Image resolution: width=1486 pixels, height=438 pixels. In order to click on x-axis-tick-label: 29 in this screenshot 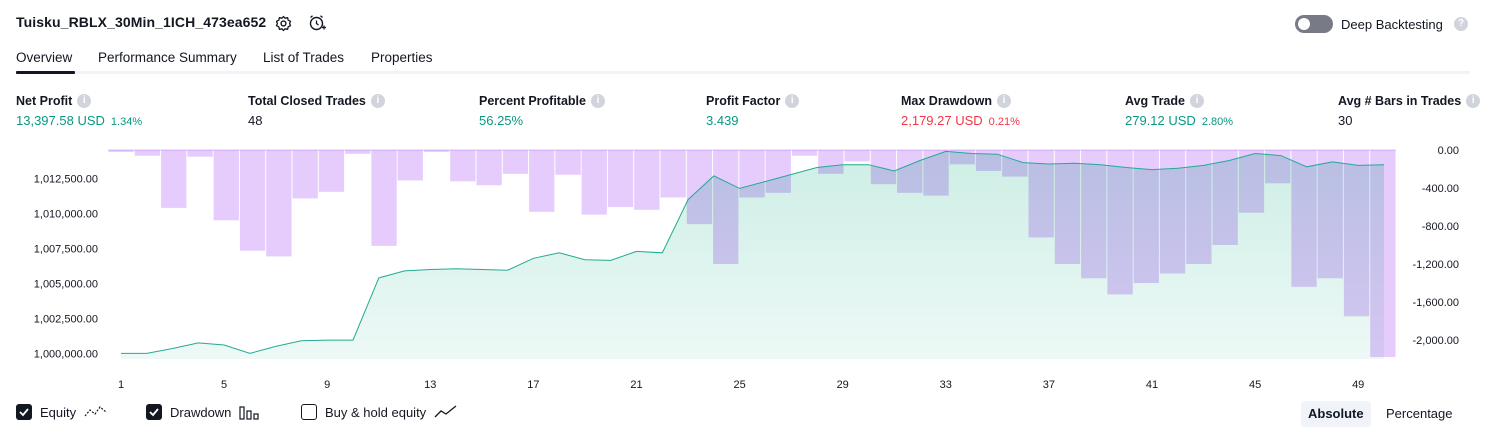, I will do `click(843, 385)`.